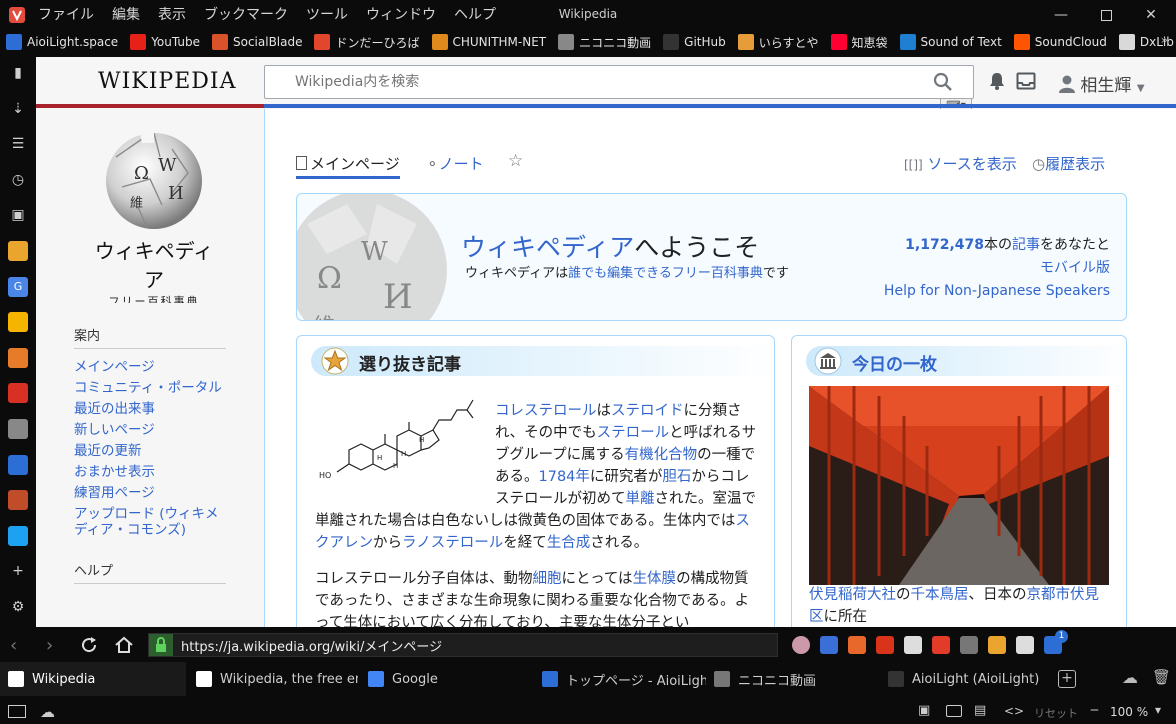  I want to click on featured-link: 1784年, so click(564, 477).